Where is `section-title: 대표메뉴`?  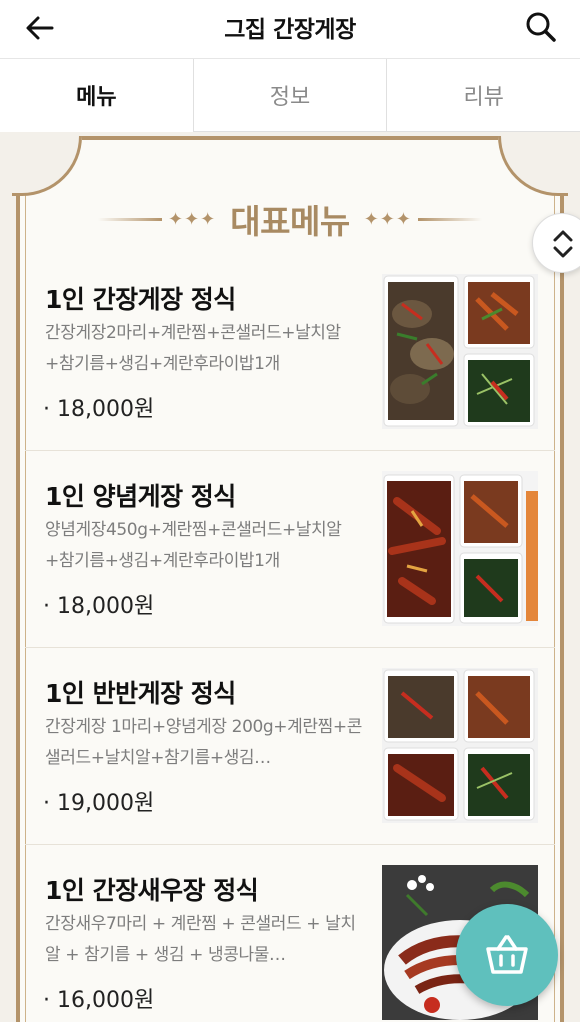
section-title: 대표메뉴 is located at coordinates (290, 221).